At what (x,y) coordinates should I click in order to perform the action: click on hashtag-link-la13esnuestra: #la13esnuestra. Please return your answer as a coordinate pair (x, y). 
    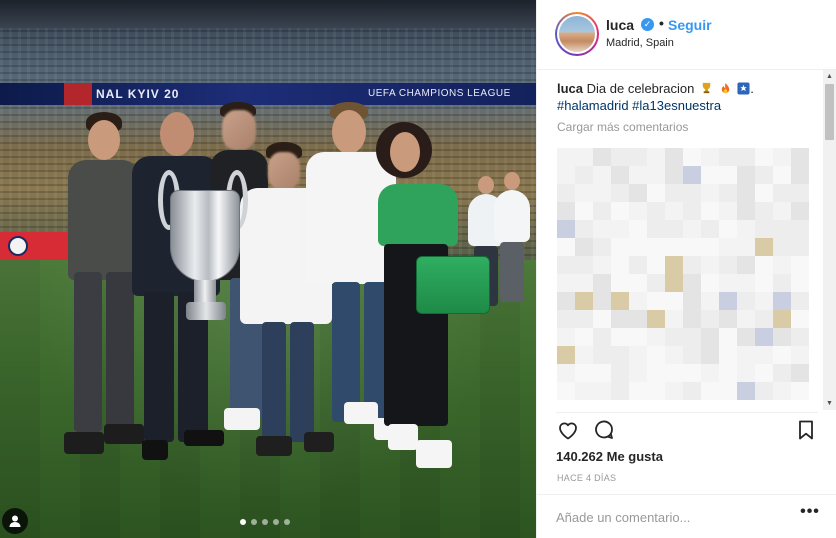
    Looking at the image, I should click on (676, 105).